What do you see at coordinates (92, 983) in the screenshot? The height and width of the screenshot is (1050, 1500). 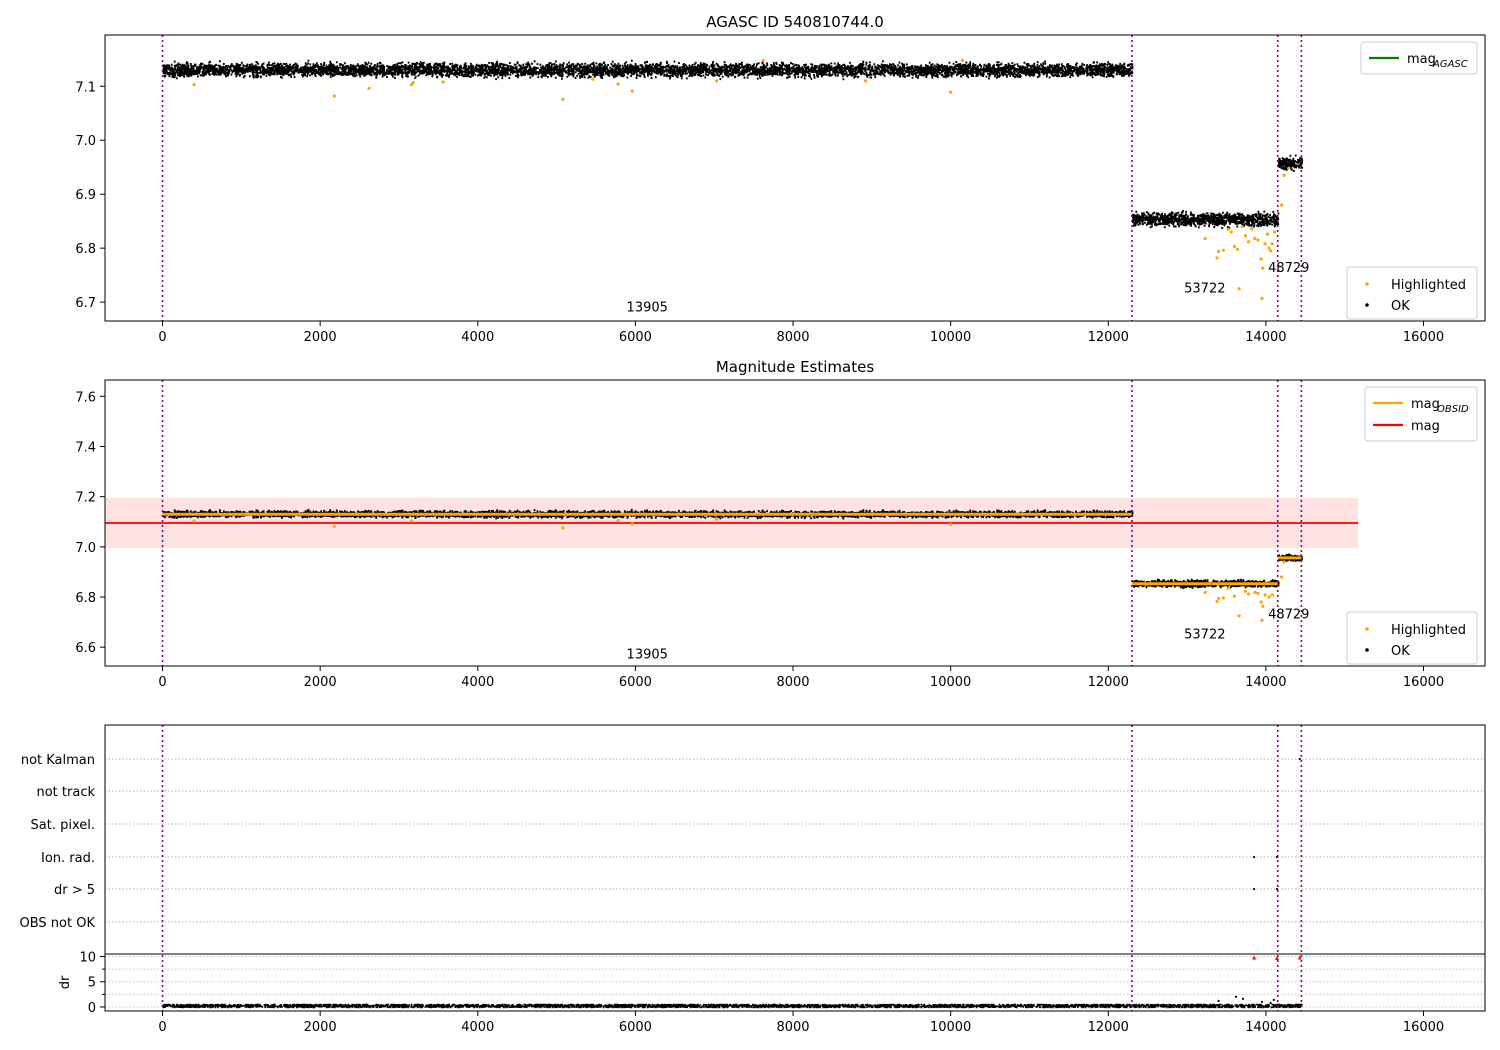 I see `y-tick-label: 5` at bounding box center [92, 983].